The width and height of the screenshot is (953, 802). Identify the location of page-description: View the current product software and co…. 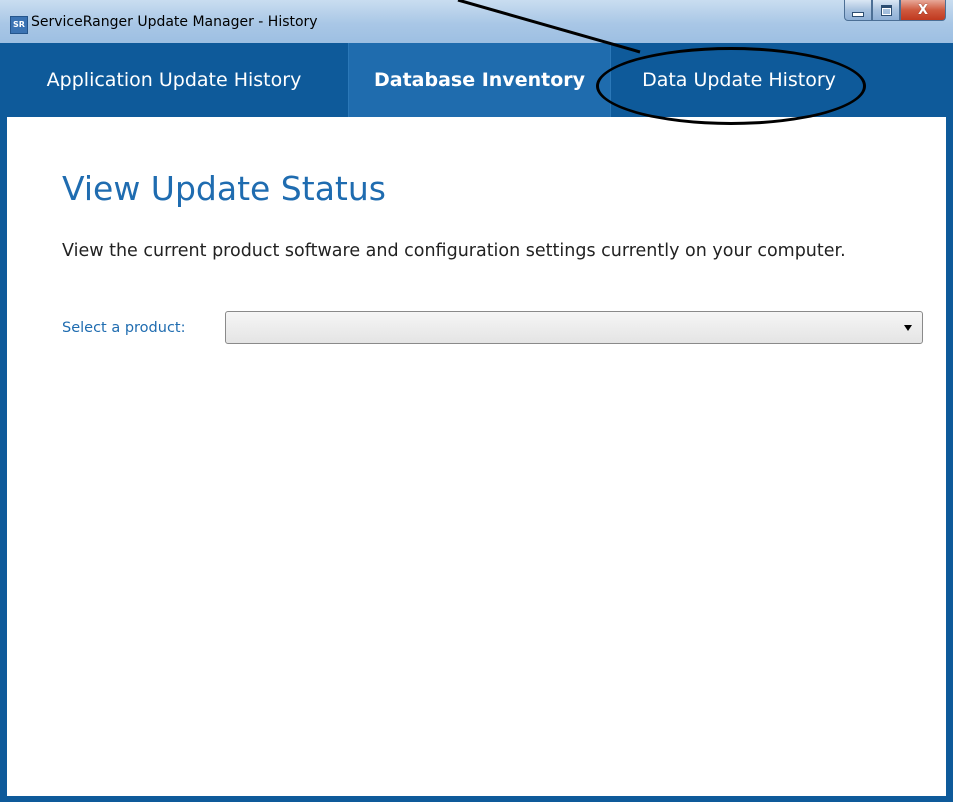
(454, 251).